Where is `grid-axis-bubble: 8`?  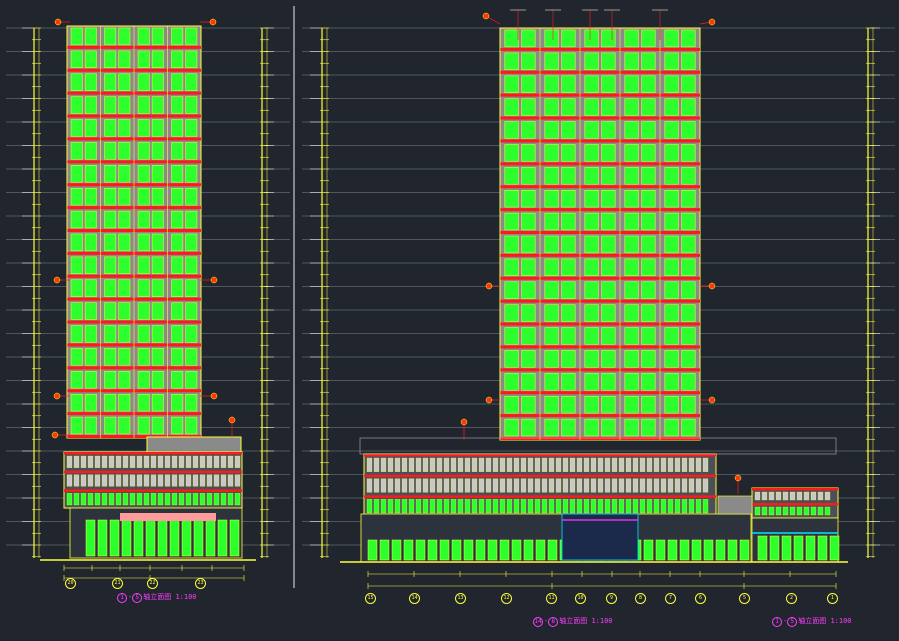 grid-axis-bubble: 8 is located at coordinates (640, 598).